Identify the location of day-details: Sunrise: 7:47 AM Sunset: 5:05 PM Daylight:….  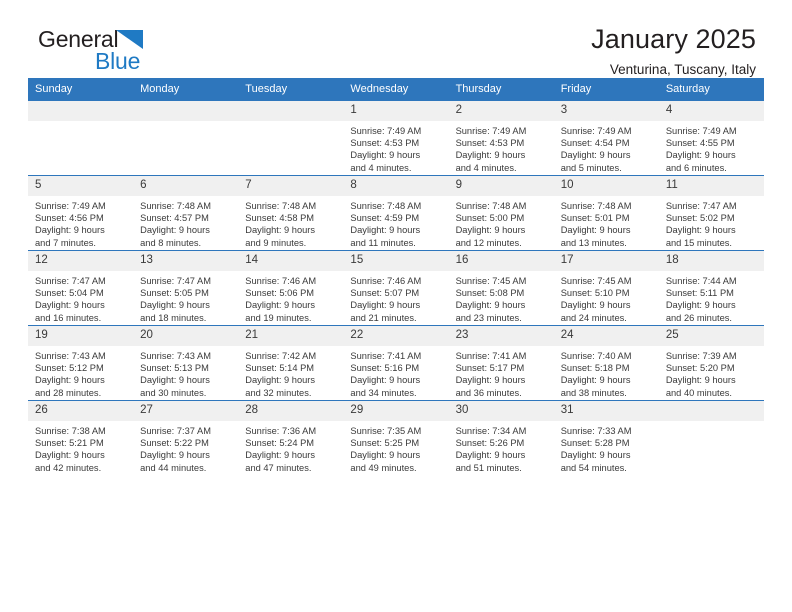
(185, 297).